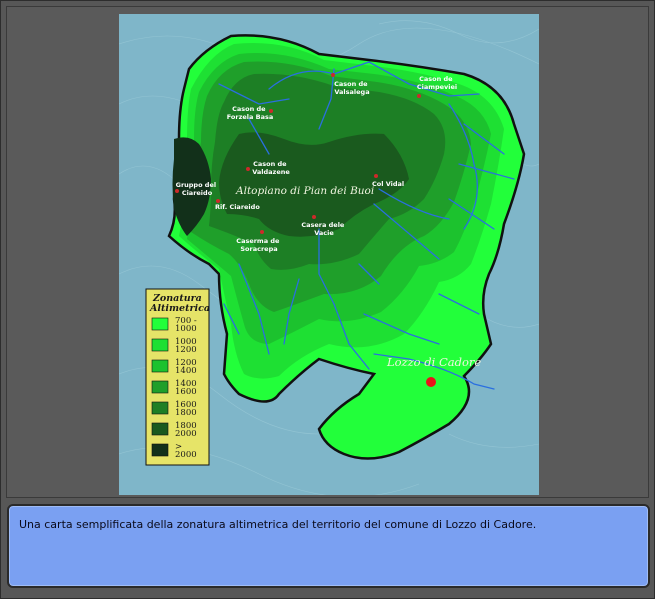 The width and height of the screenshot is (655, 599). What do you see at coordinates (376, 176) in the screenshot?
I see `marker-col-vidal` at bounding box center [376, 176].